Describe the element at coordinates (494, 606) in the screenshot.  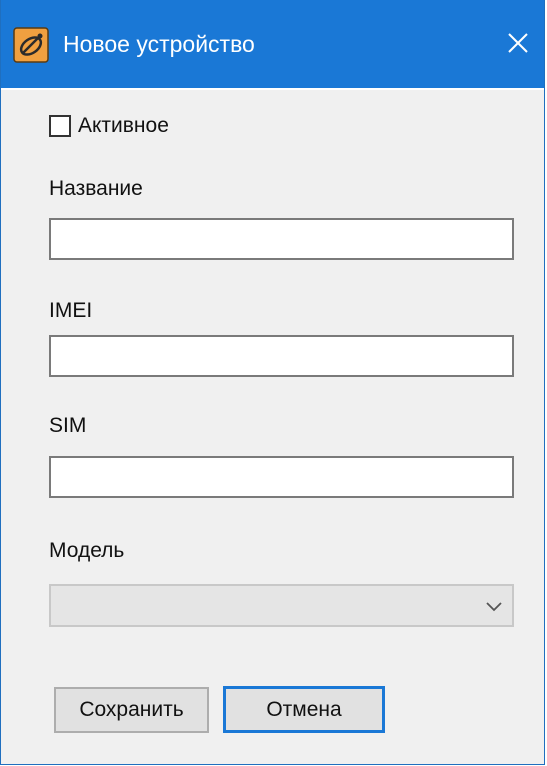
I see `chevron-down-icon` at that location.